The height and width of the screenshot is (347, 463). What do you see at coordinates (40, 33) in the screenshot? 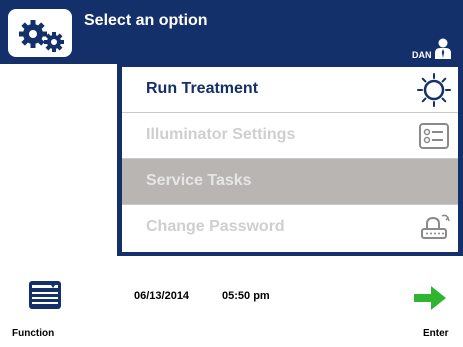
I see `gears-icon` at bounding box center [40, 33].